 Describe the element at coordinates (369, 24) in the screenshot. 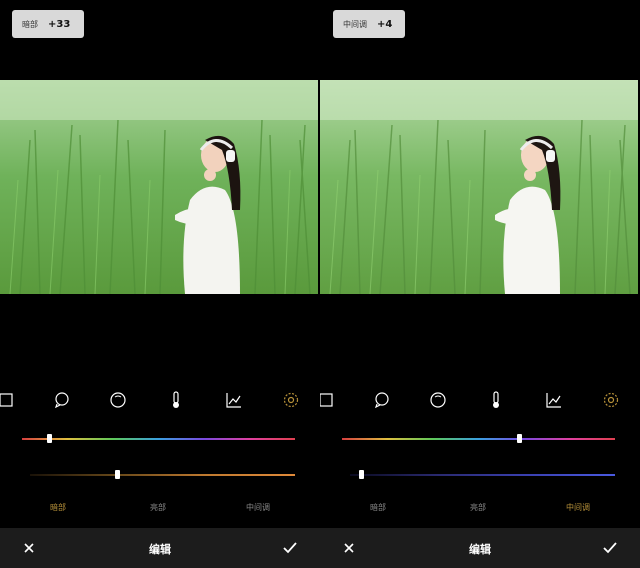

I see `adjustment-badge: 中间调 +4` at that location.